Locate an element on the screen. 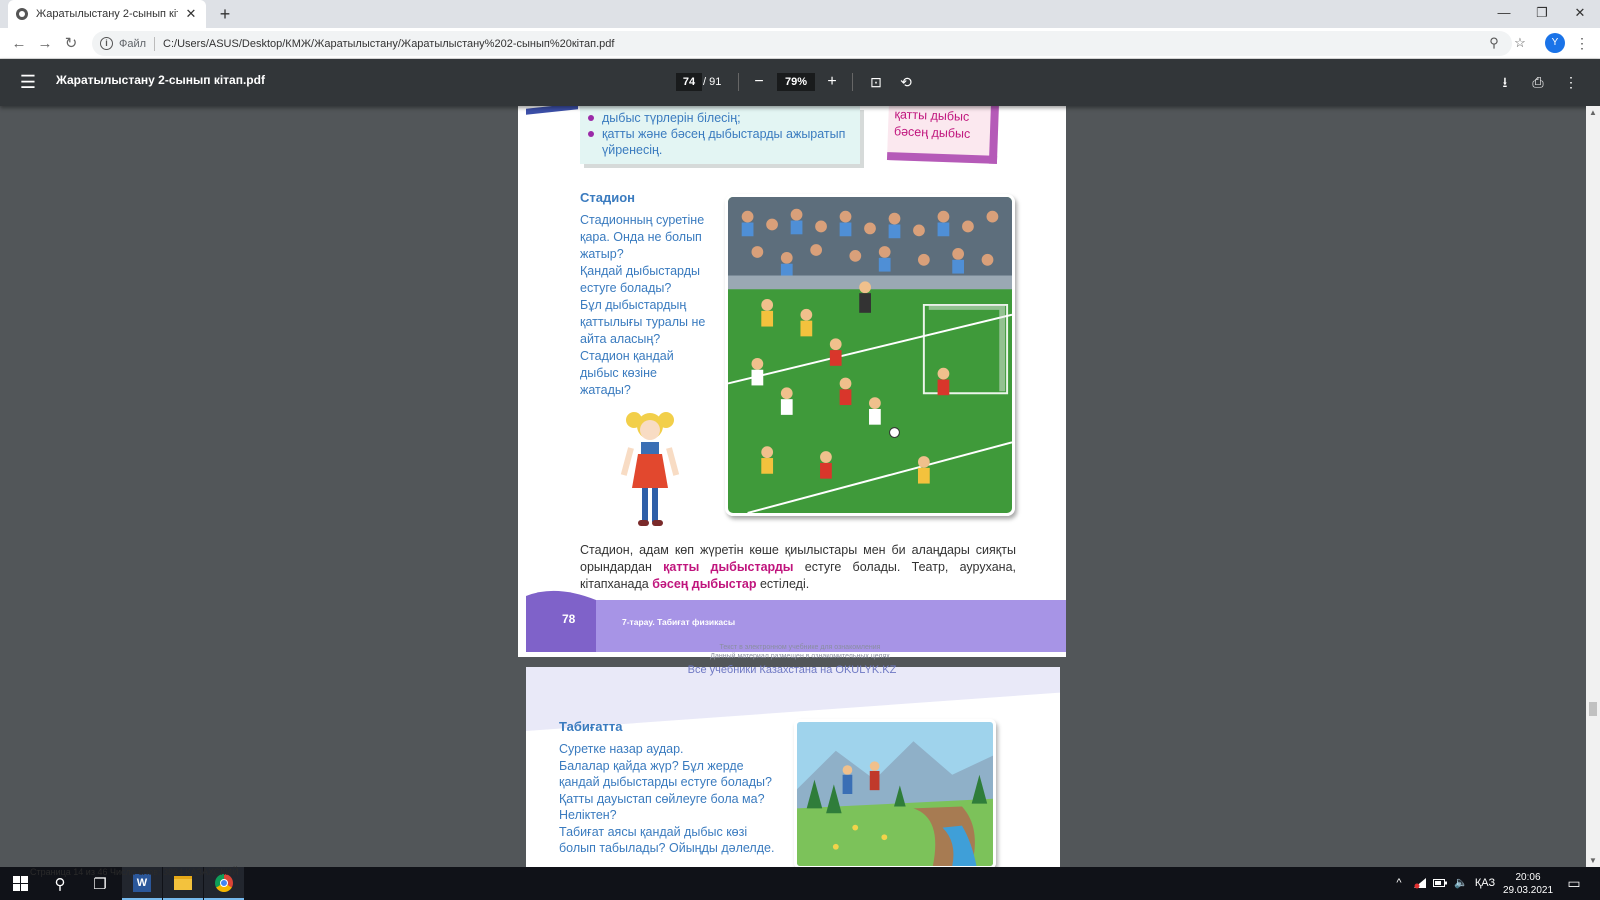  sidebar-menu-icon: ☰ is located at coordinates (28, 82).